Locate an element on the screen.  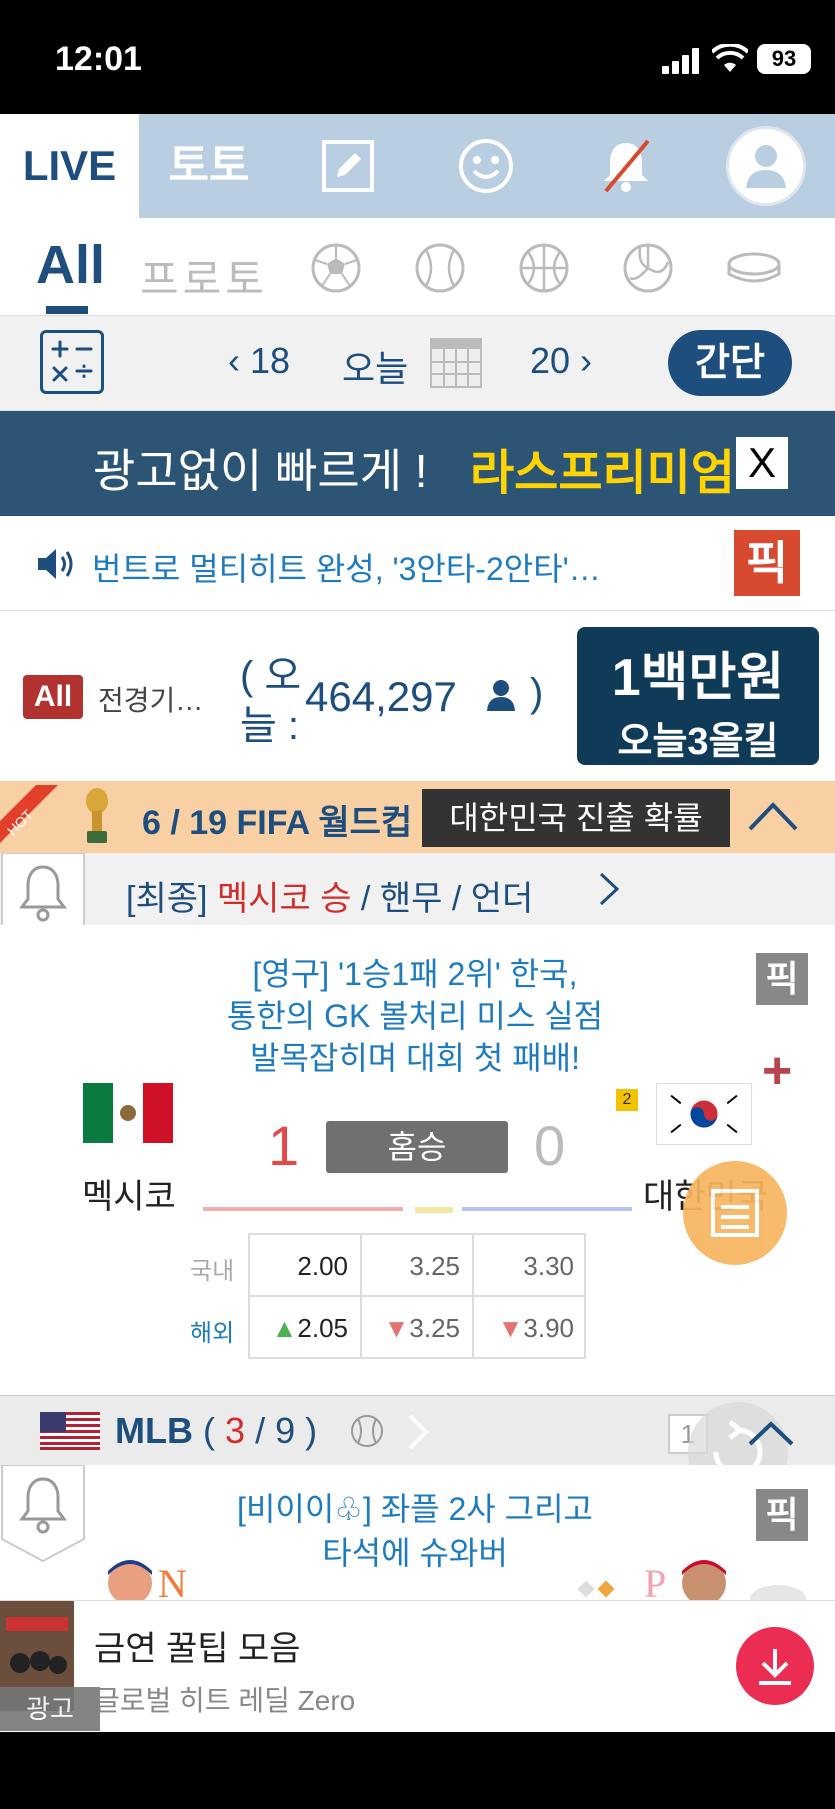
date-row: ‹ 18 오늘 20 › 간단 is located at coordinates (417, 363).